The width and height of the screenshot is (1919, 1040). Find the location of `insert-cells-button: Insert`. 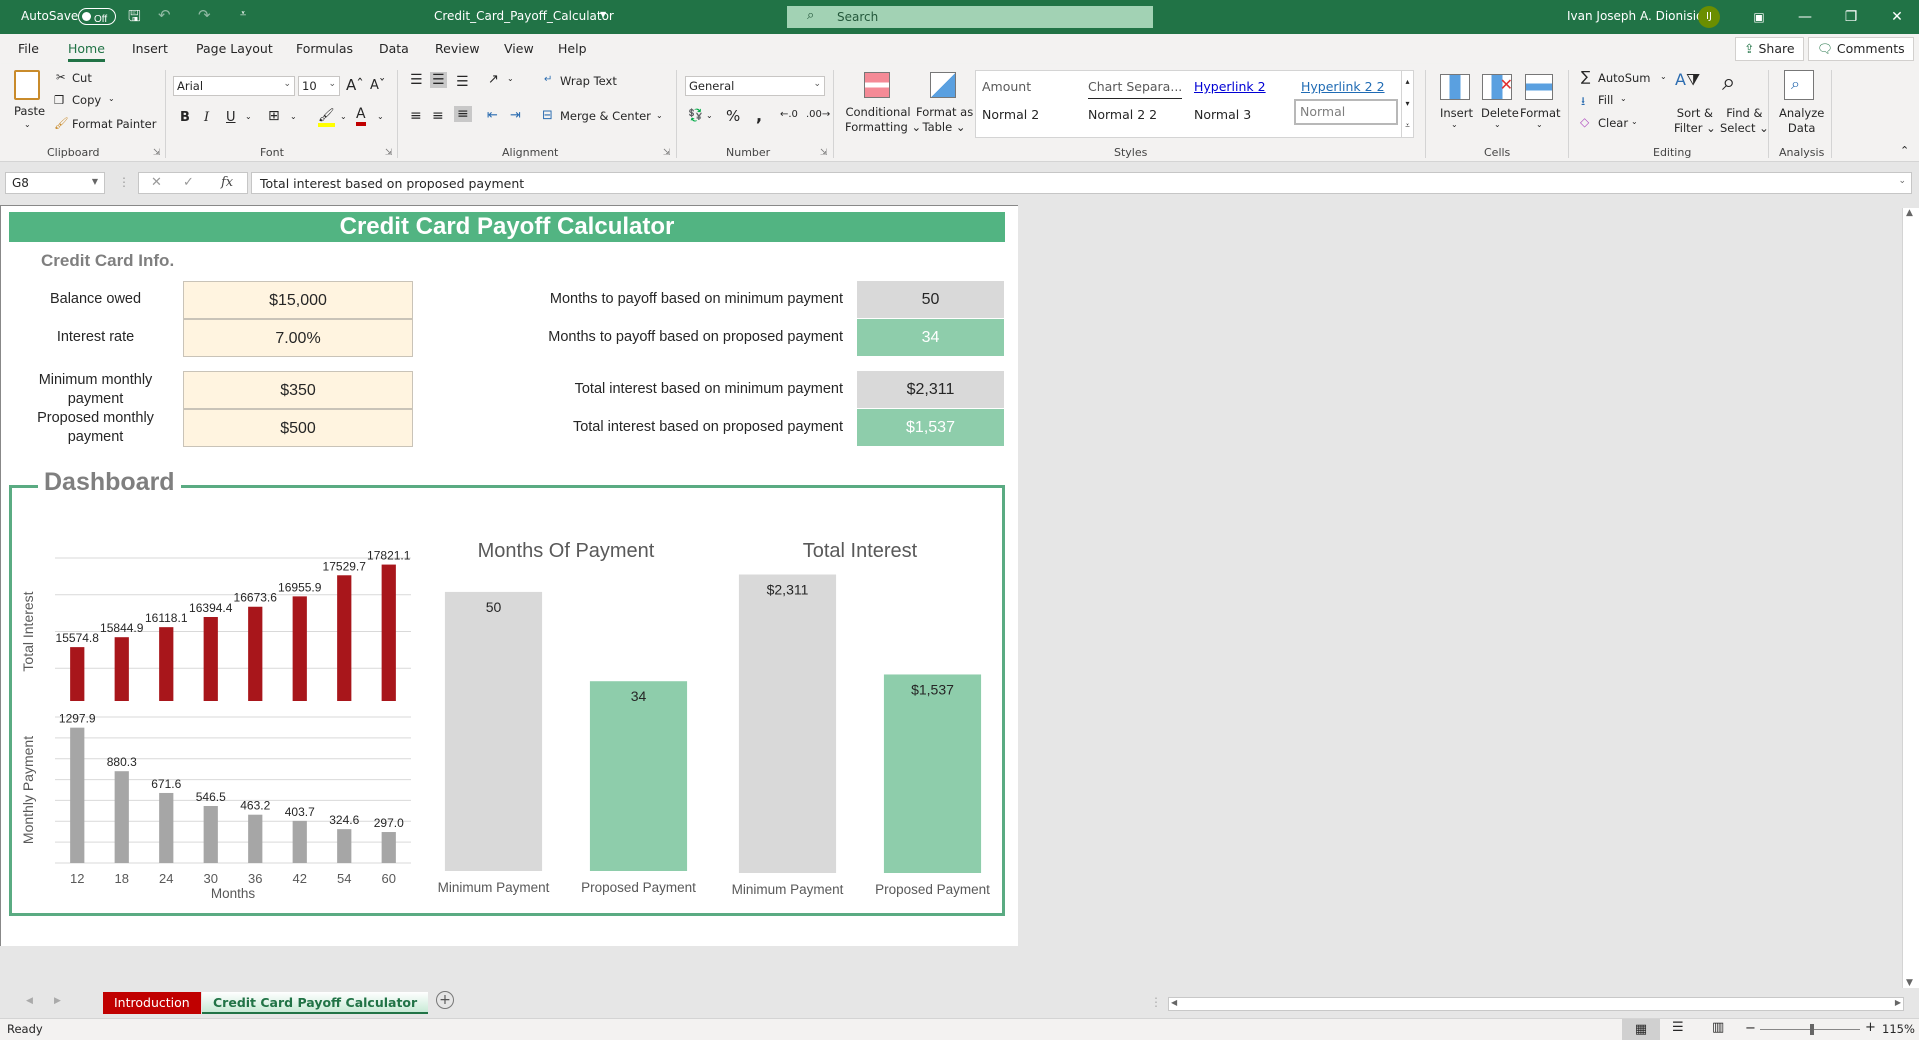

insert-cells-button: Insert is located at coordinates (1456, 113).